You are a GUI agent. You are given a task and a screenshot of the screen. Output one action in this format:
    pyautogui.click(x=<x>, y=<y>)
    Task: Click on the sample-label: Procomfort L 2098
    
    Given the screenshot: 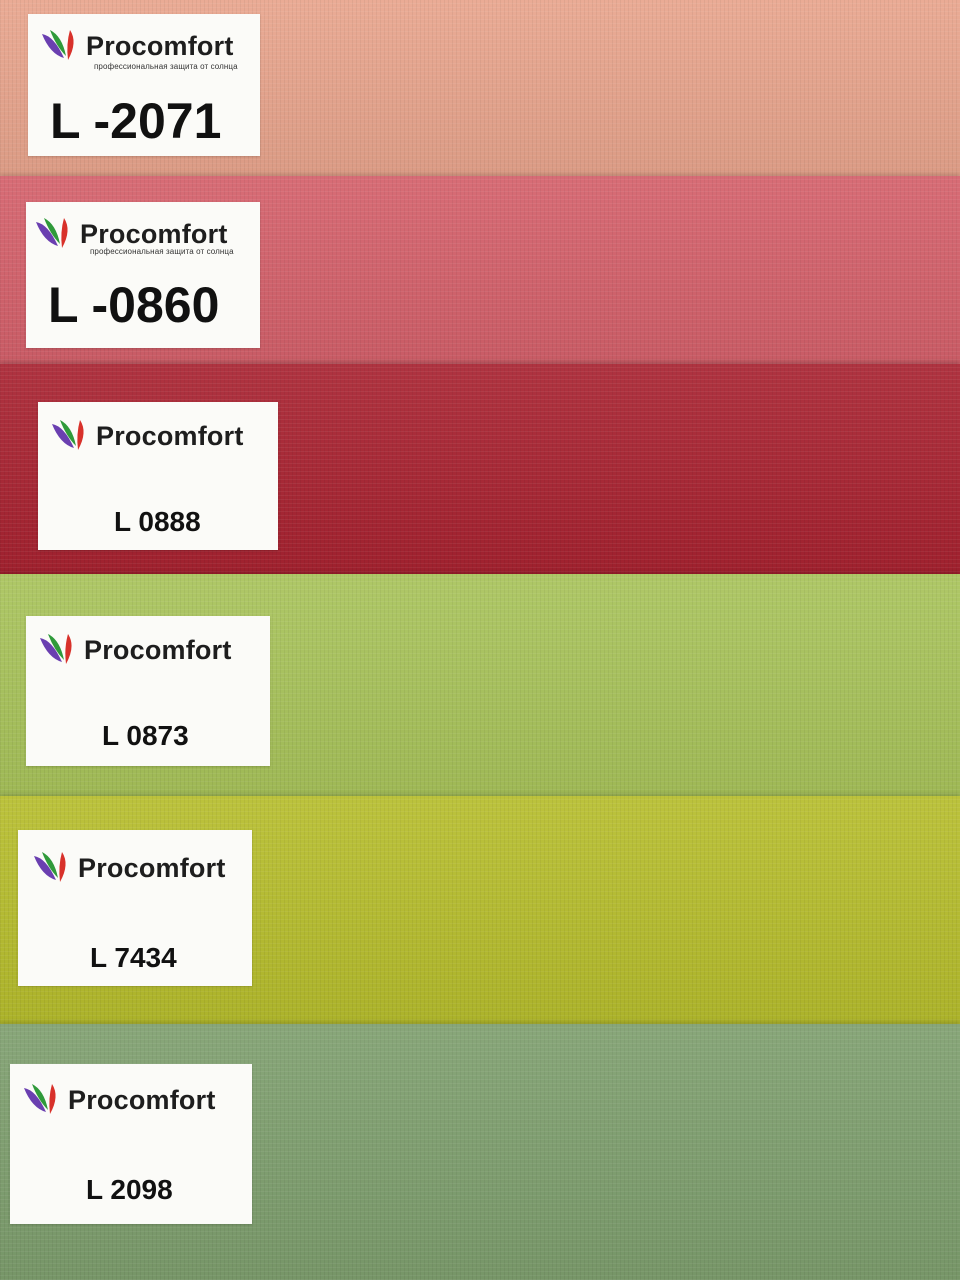 What is the action you would take?
    pyautogui.click(x=131, y=1144)
    